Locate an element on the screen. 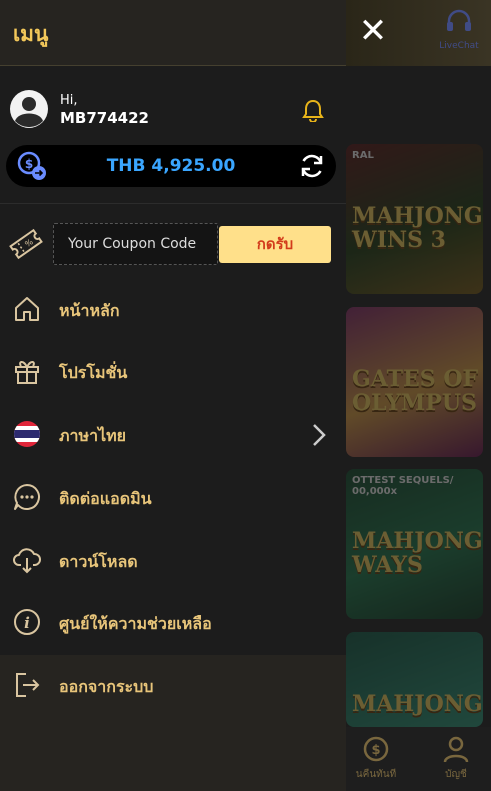  game-subtitle: RAL is located at coordinates (363, 155).